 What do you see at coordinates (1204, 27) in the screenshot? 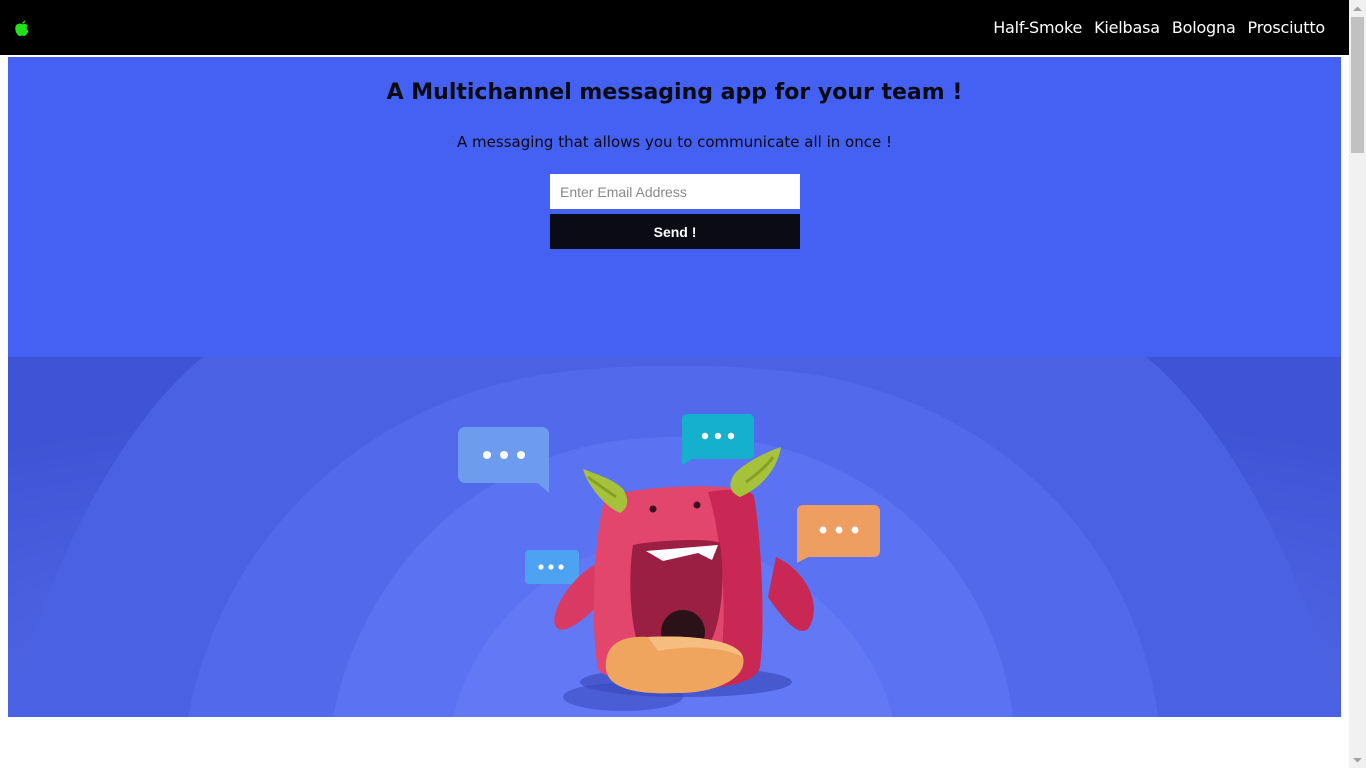
I see `nav-link-bologna: Bologna` at bounding box center [1204, 27].